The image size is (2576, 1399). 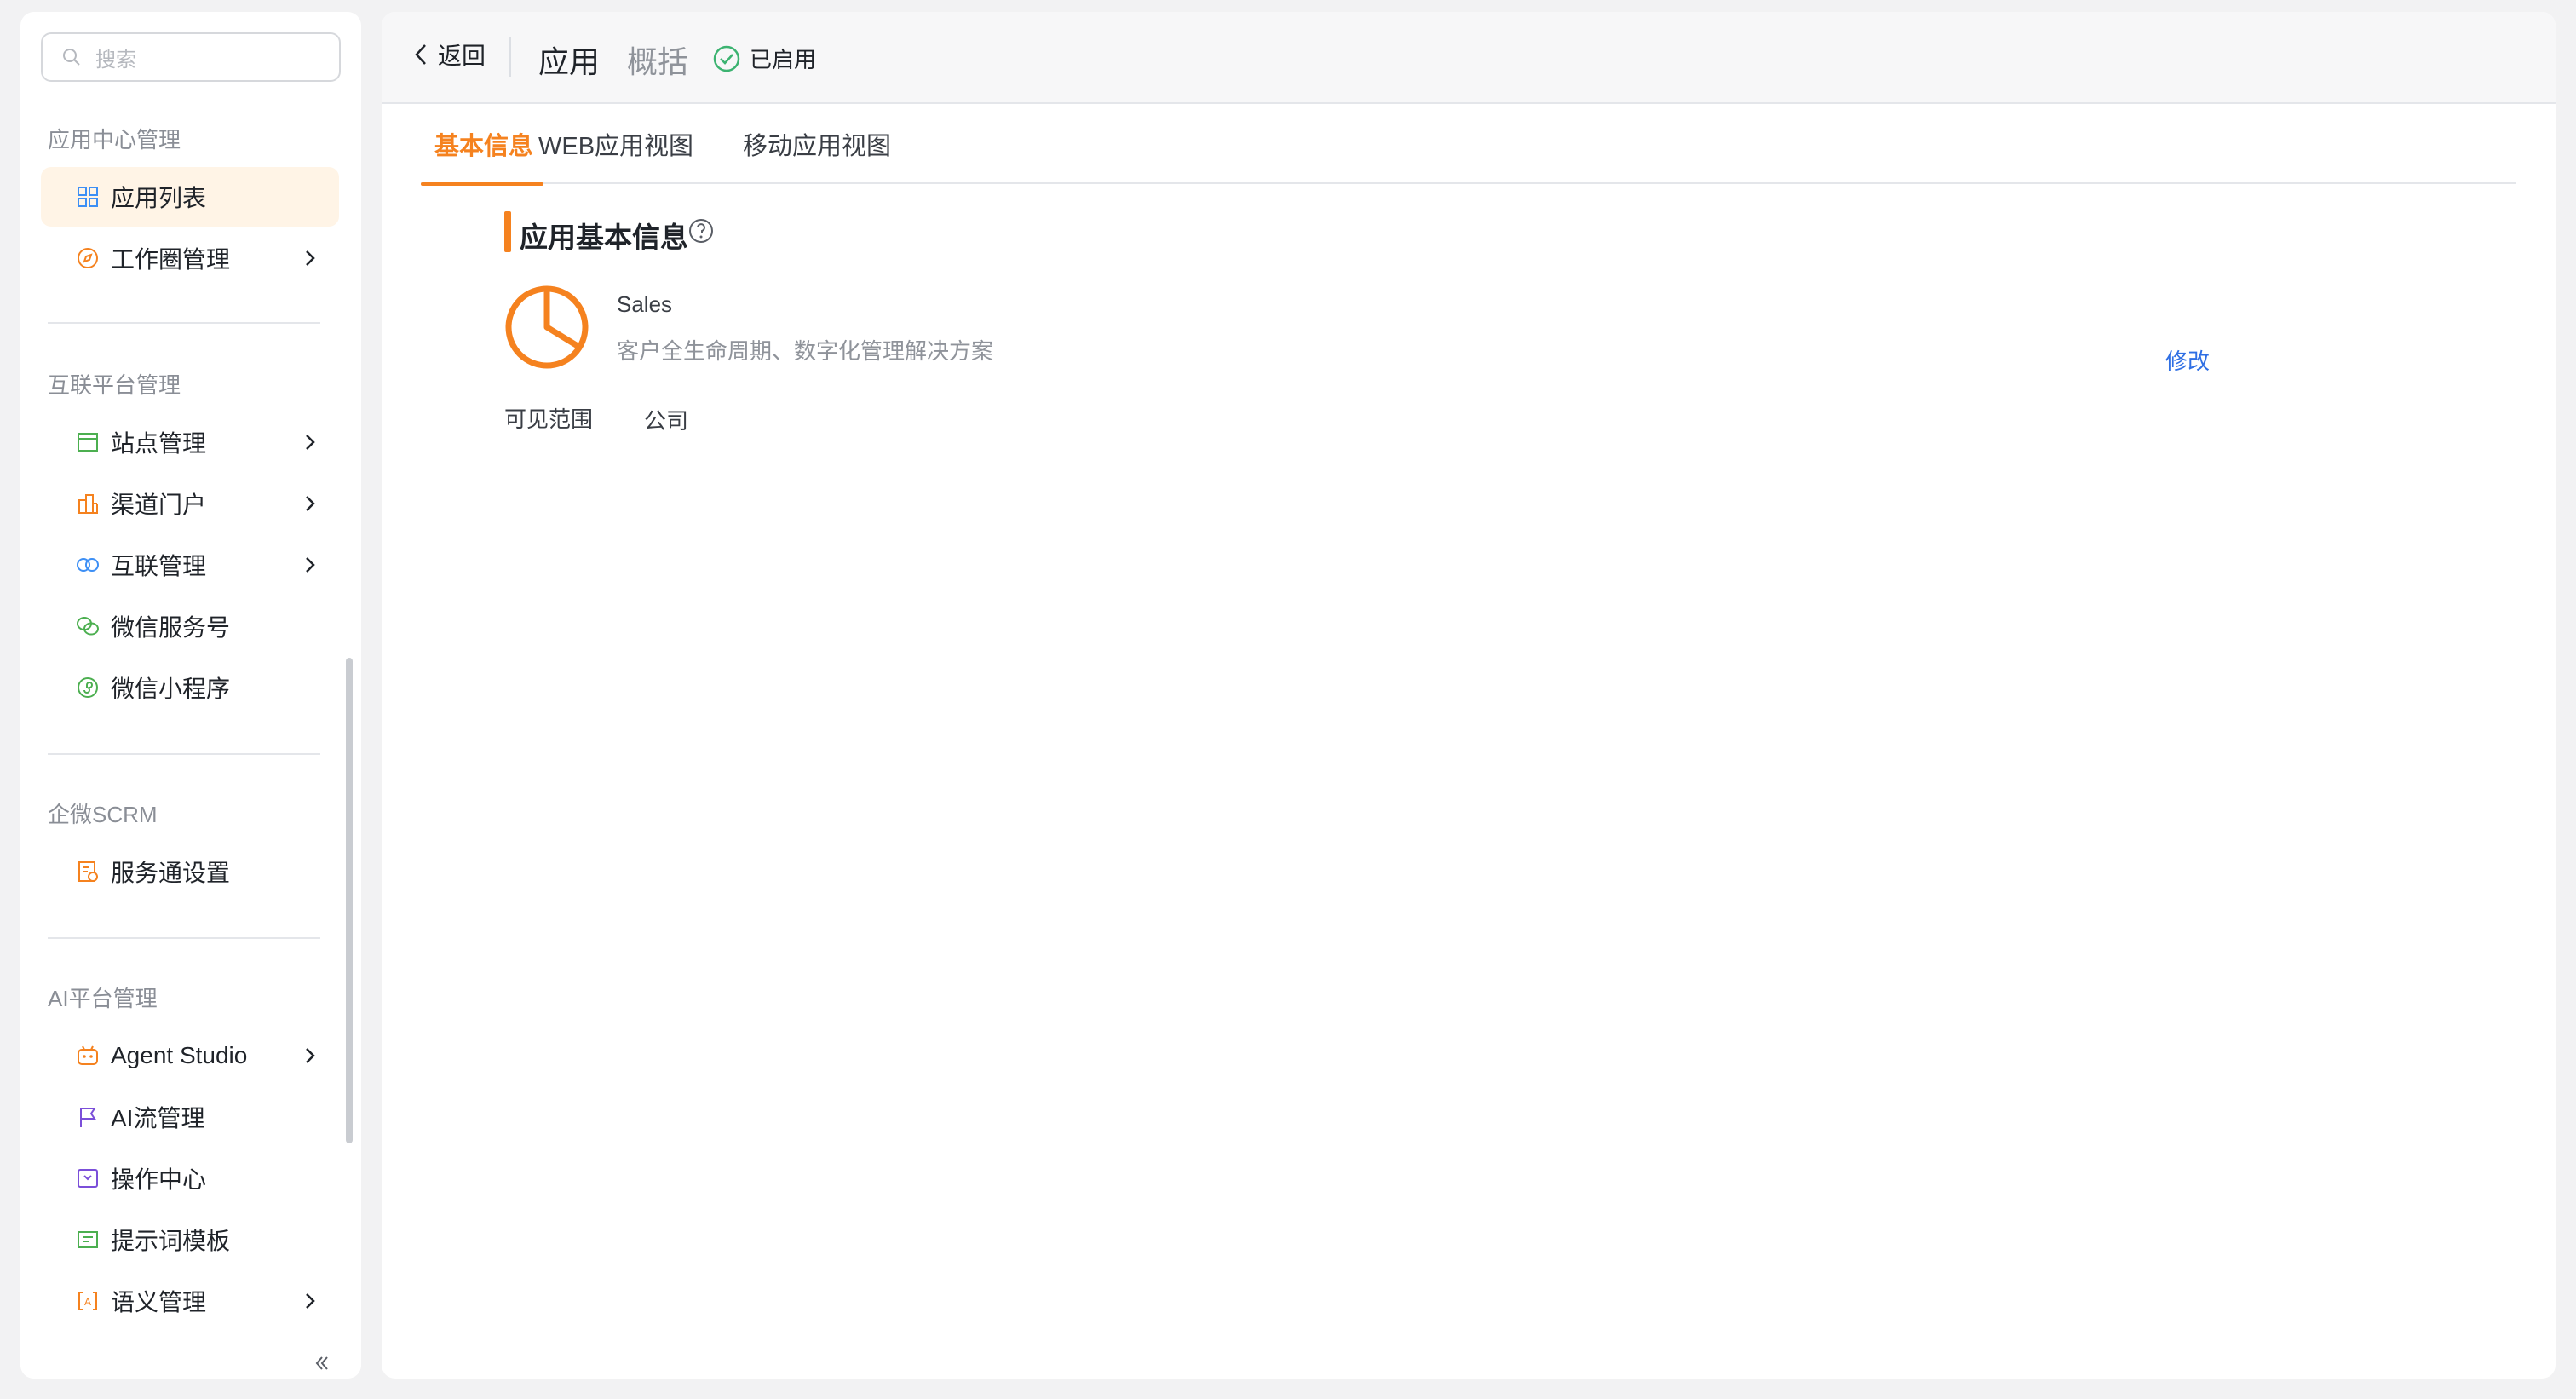 I want to click on back-label: 返回, so click(x=462, y=56).